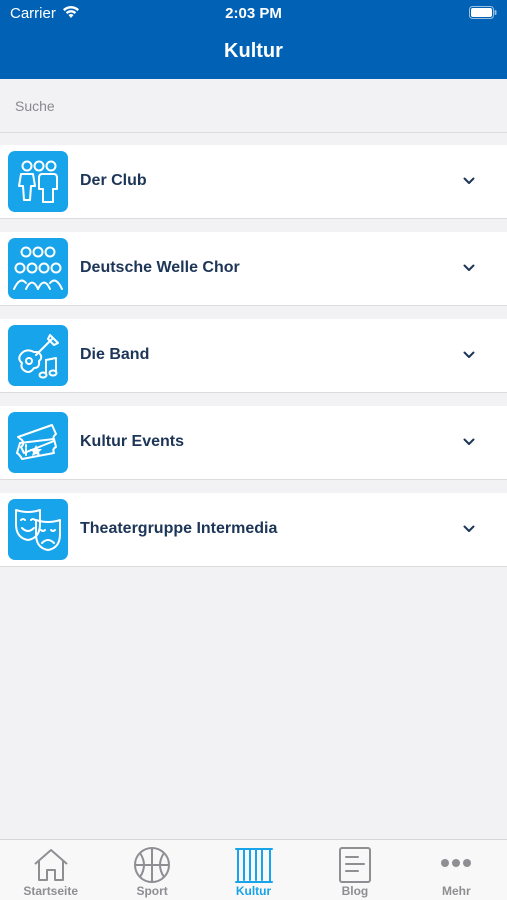 The image size is (507, 900). What do you see at coordinates (38, 181) in the screenshot?
I see `people-icon` at bounding box center [38, 181].